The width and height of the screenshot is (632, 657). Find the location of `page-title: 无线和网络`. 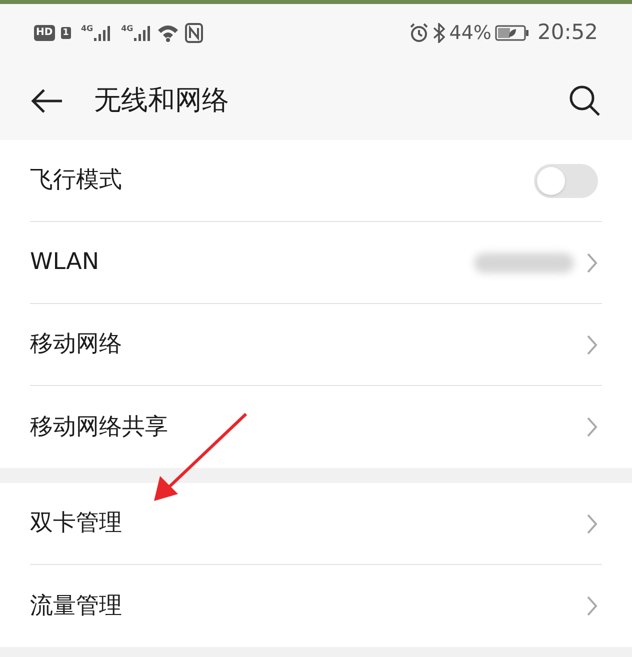

page-title: 无线和网络 is located at coordinates (161, 101).